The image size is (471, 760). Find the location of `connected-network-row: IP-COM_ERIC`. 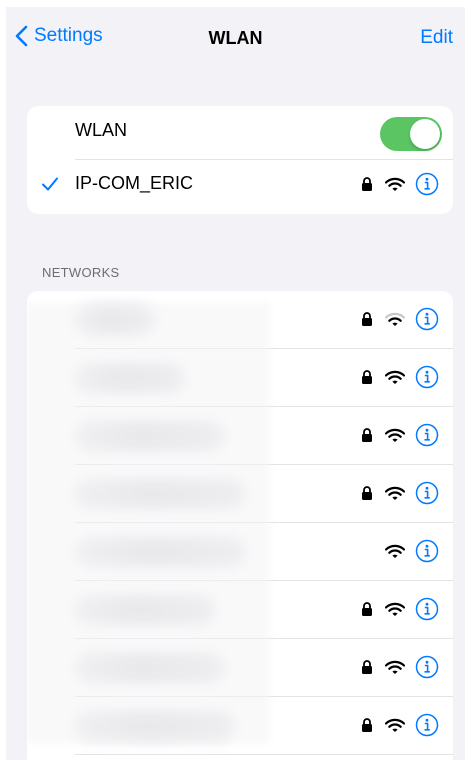

connected-network-row: IP-COM_ERIC is located at coordinates (240, 187).